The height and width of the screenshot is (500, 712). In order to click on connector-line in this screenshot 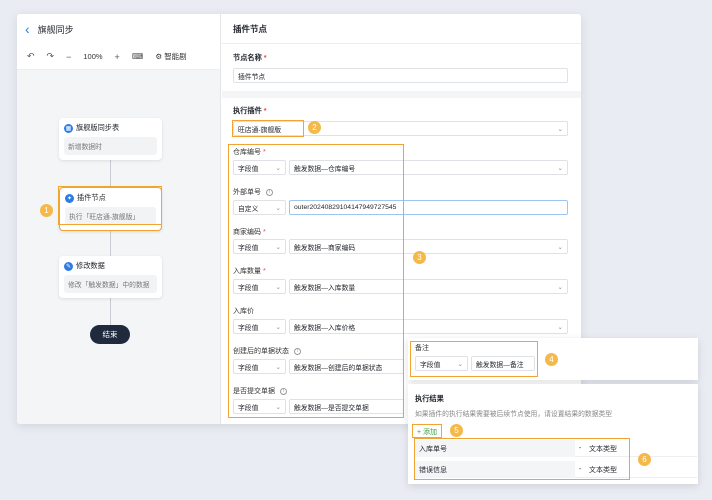, I will do `click(110, 310)`.